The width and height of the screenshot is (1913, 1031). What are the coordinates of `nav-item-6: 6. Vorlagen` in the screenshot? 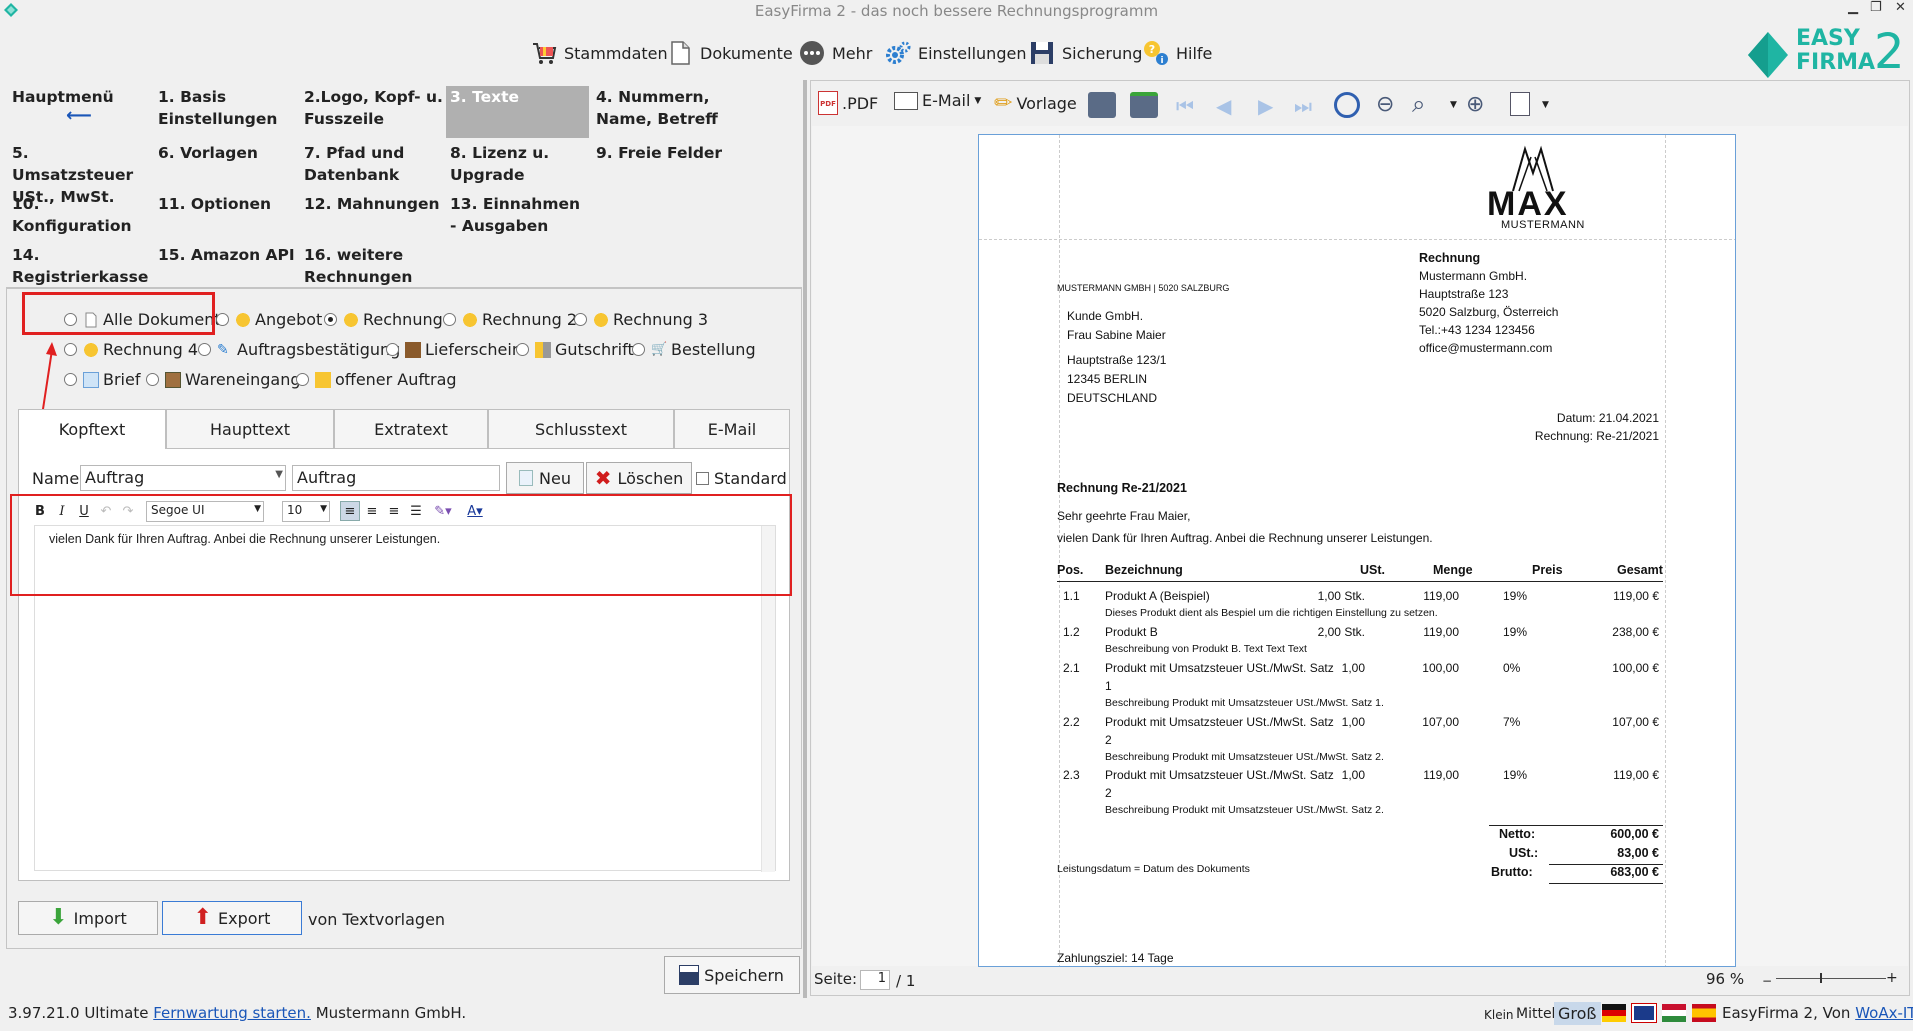 It's located at (228, 153).